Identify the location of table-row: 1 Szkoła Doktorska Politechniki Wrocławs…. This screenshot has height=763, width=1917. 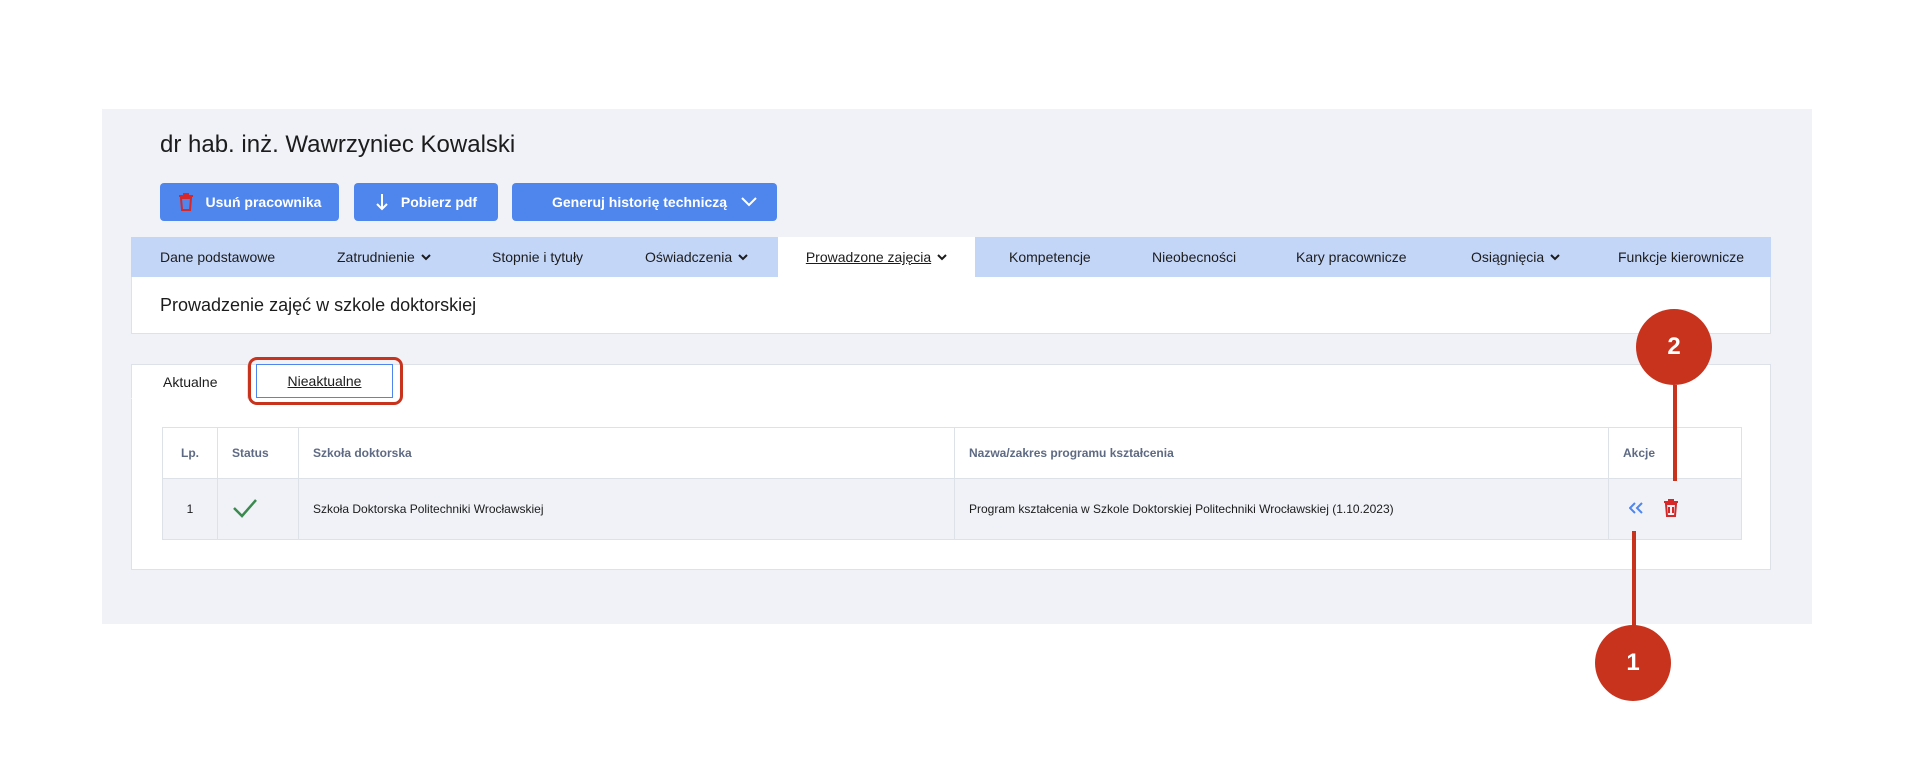
(952, 509).